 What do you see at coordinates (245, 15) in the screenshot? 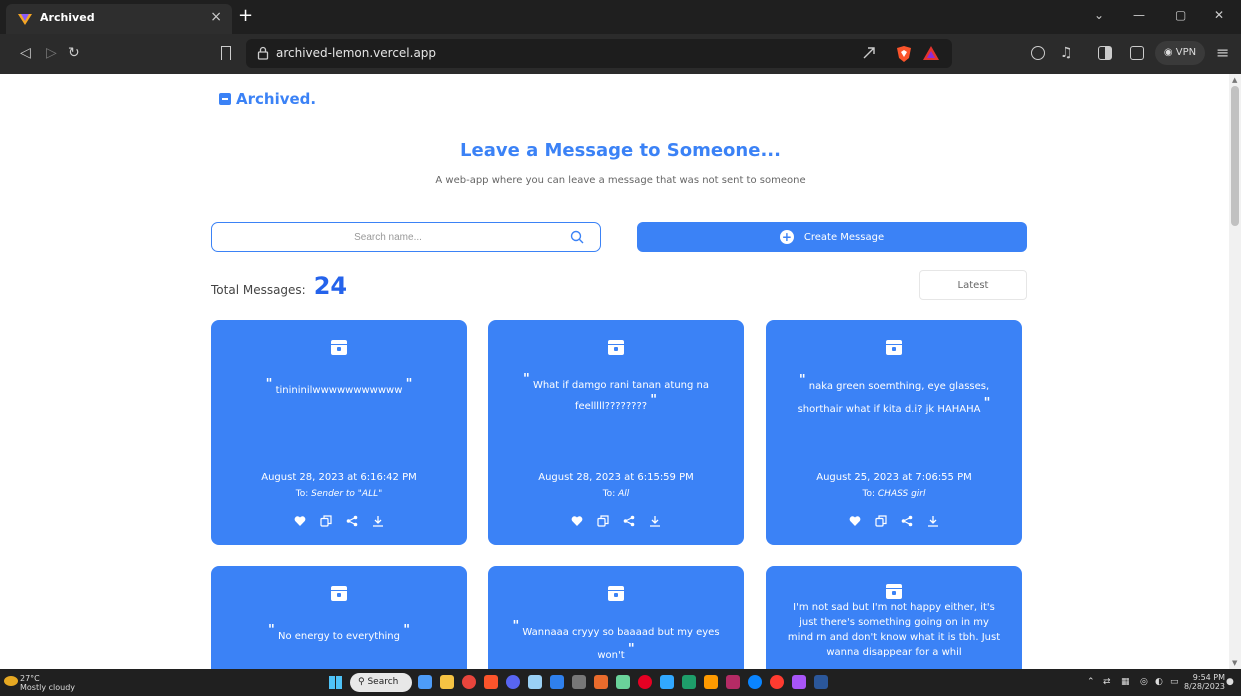
I see `new-tab-button: +` at bounding box center [245, 15].